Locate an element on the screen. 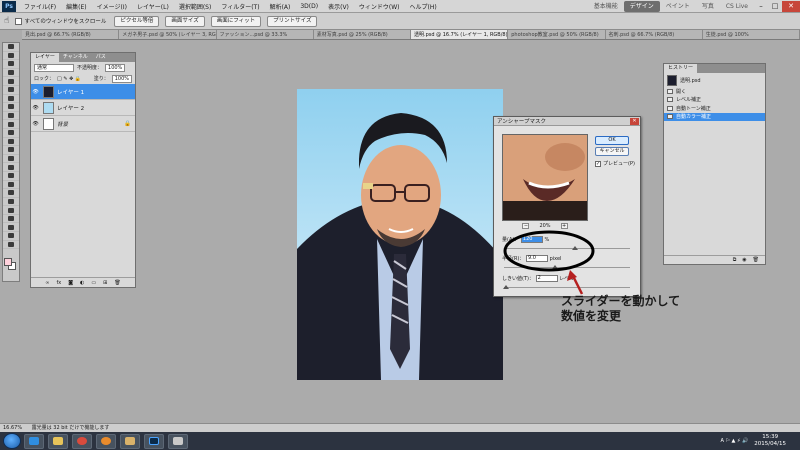 This screenshot has width=800, height=450. ie-icon is located at coordinates (34, 441).